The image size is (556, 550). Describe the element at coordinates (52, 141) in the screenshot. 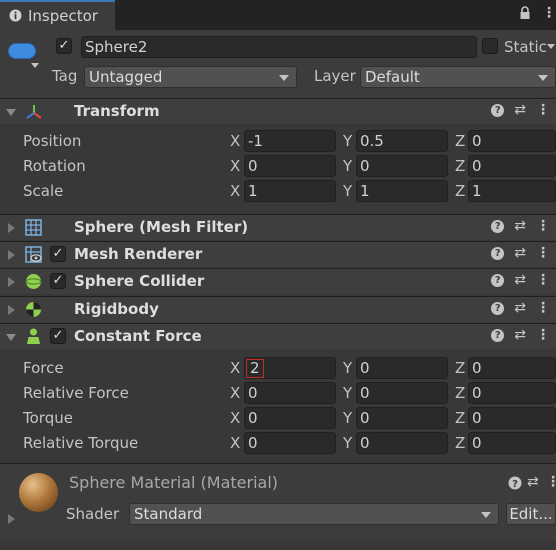

I see `position-label: Position` at that location.